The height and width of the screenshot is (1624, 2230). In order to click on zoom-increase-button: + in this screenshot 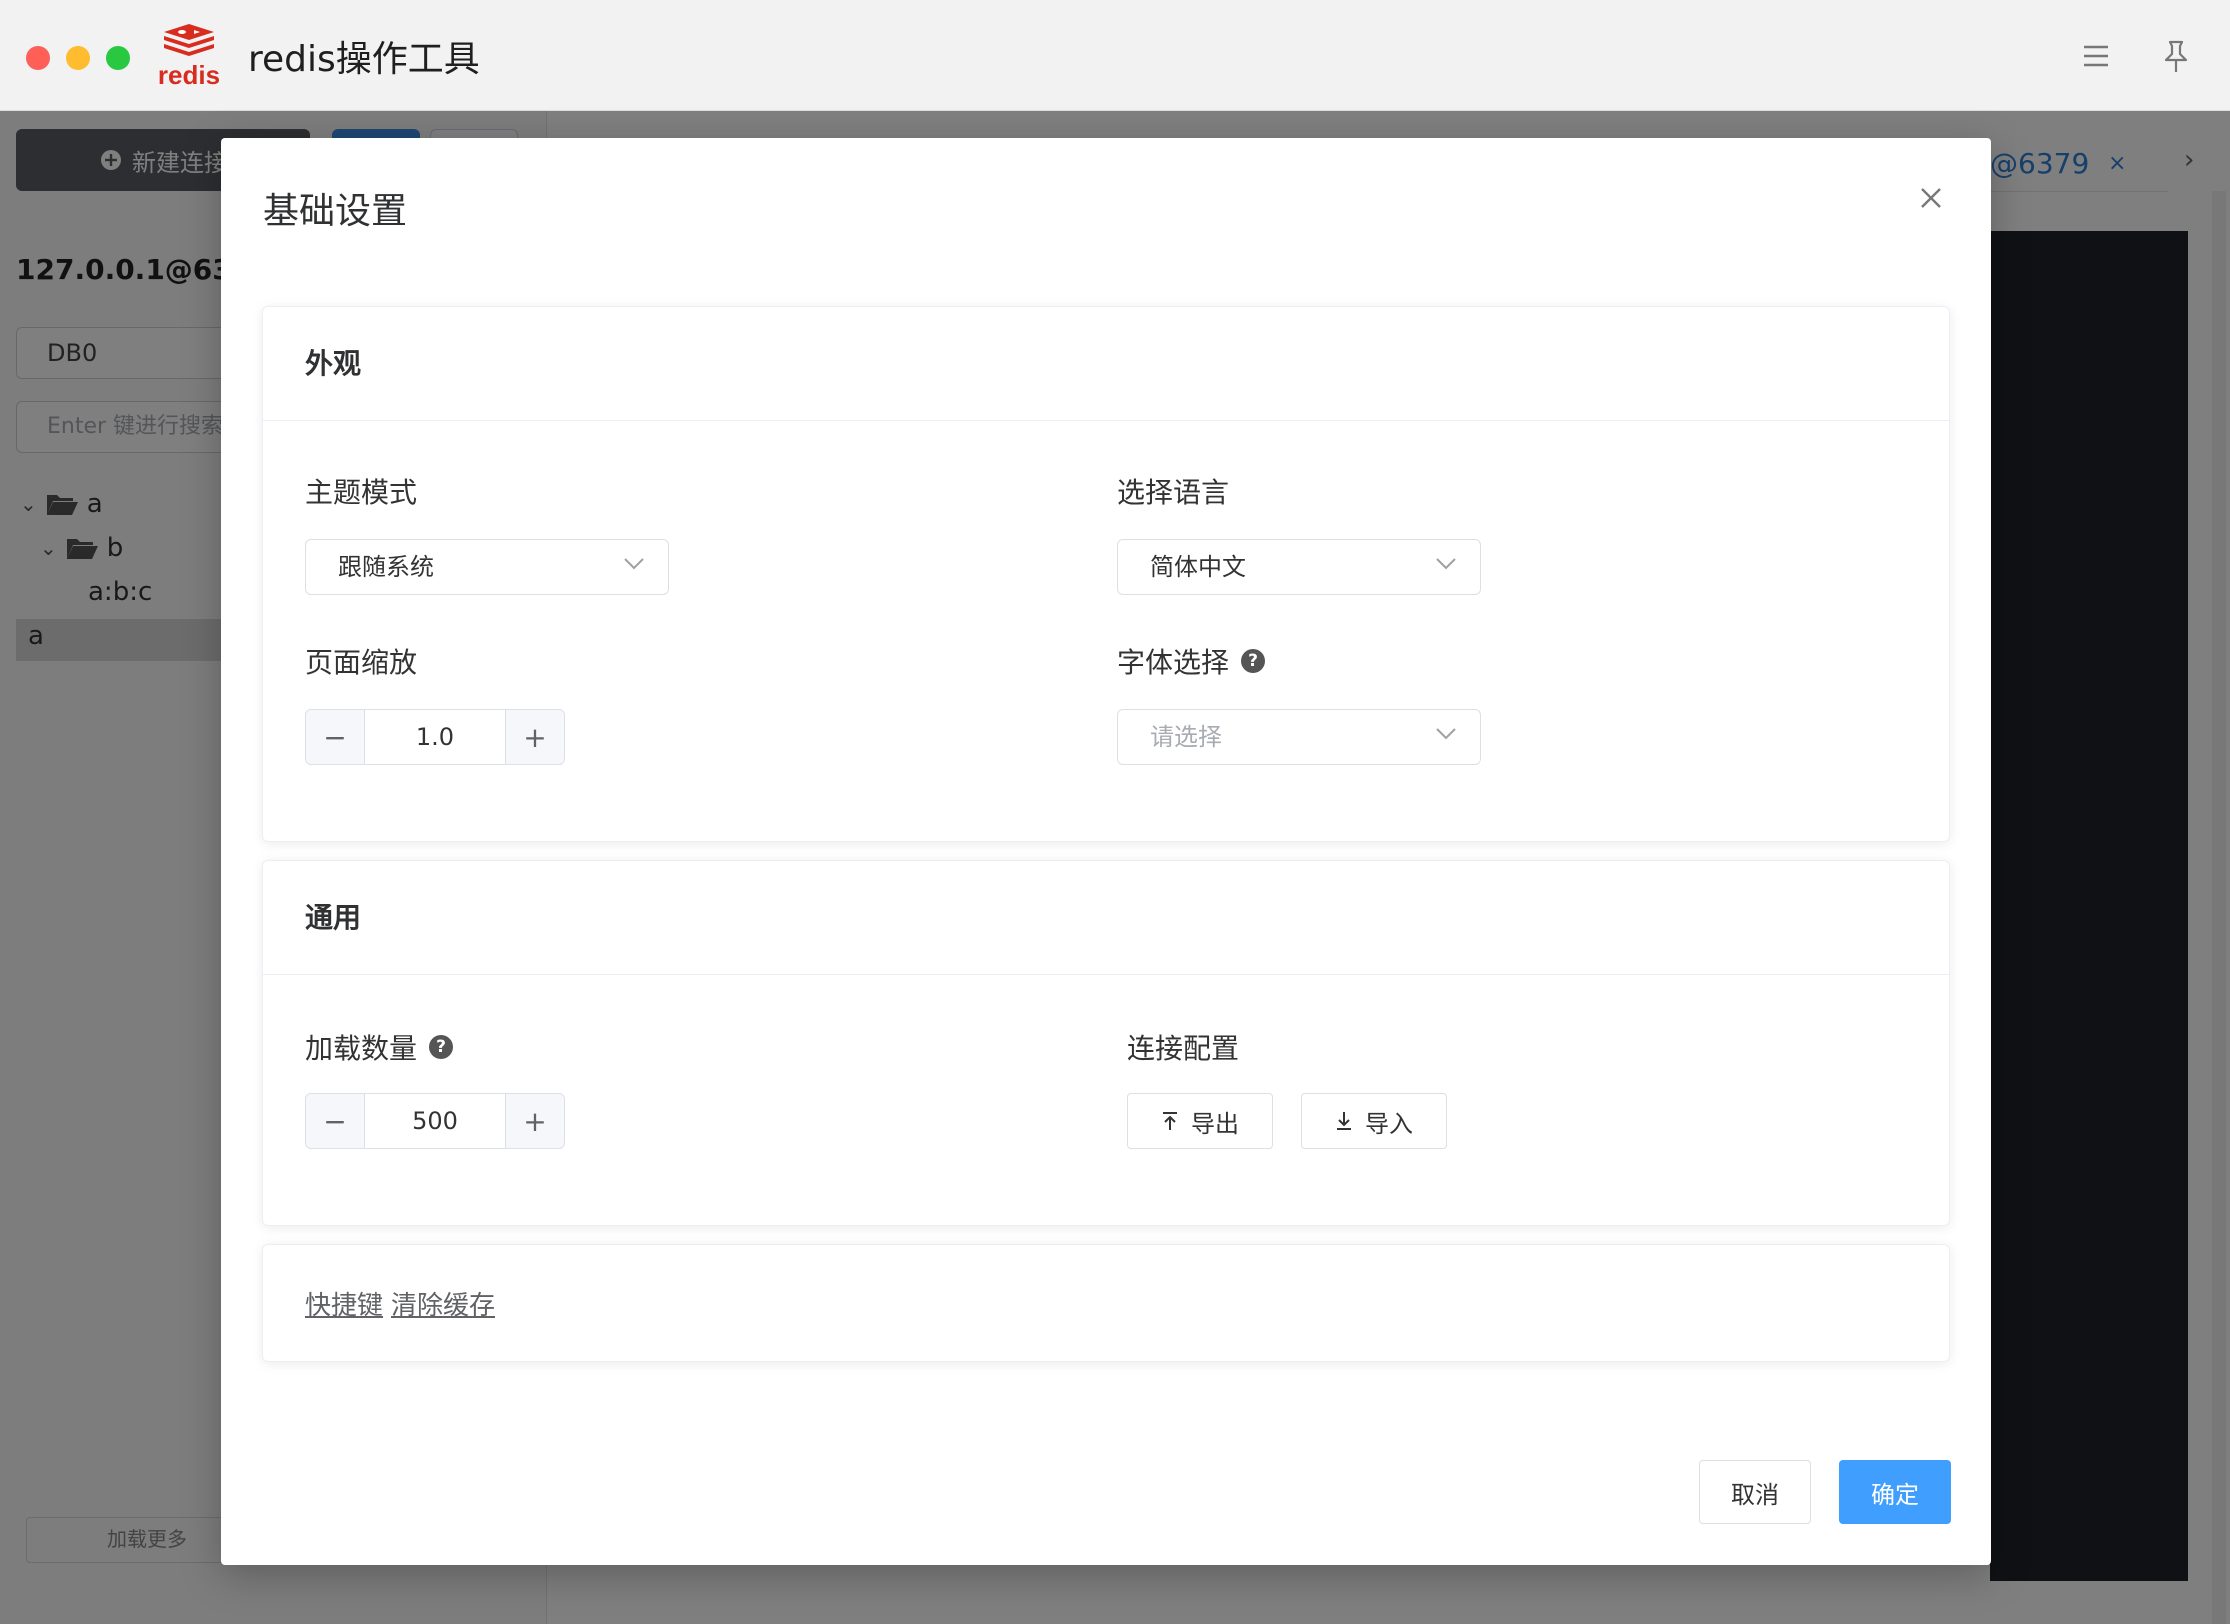, I will do `click(534, 737)`.